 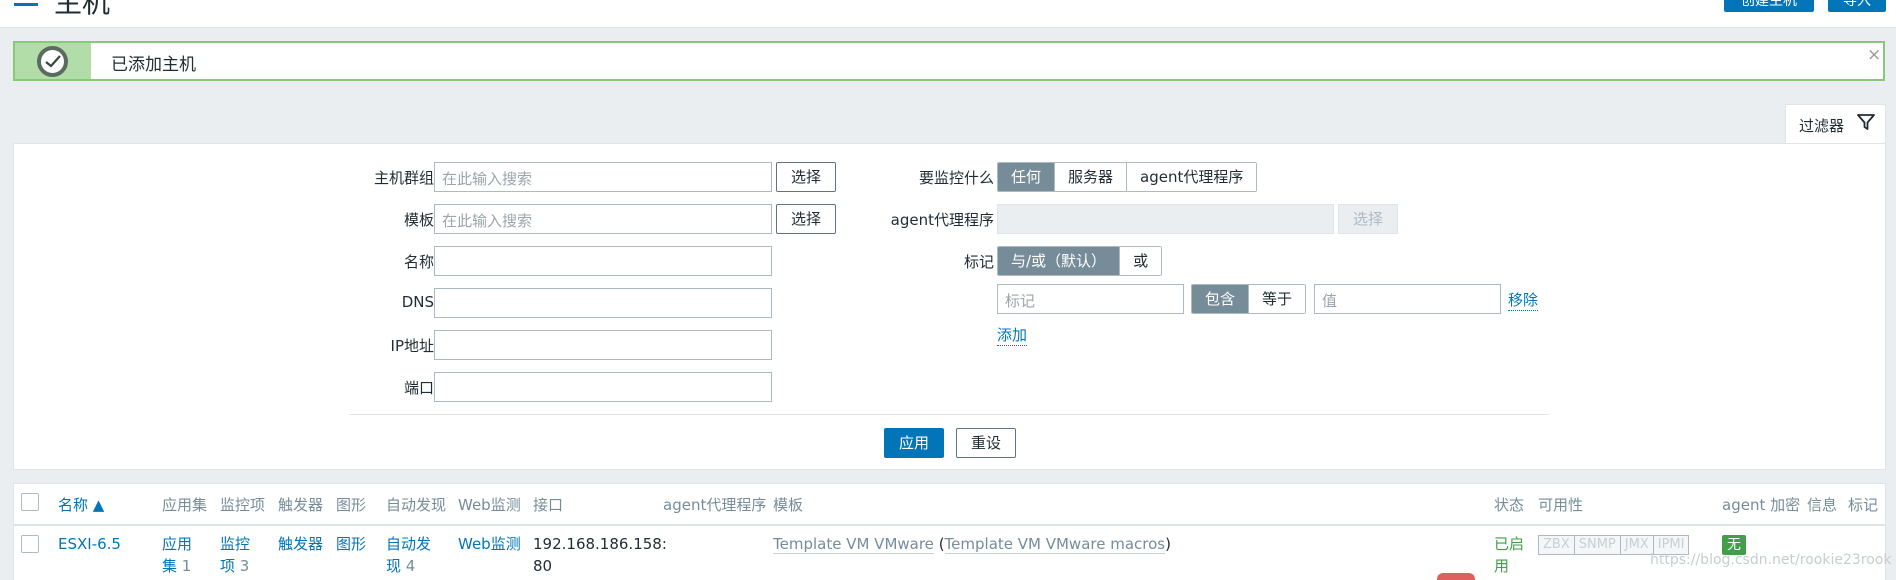 I want to click on col-graphs-header: 图形, so click(x=351, y=505).